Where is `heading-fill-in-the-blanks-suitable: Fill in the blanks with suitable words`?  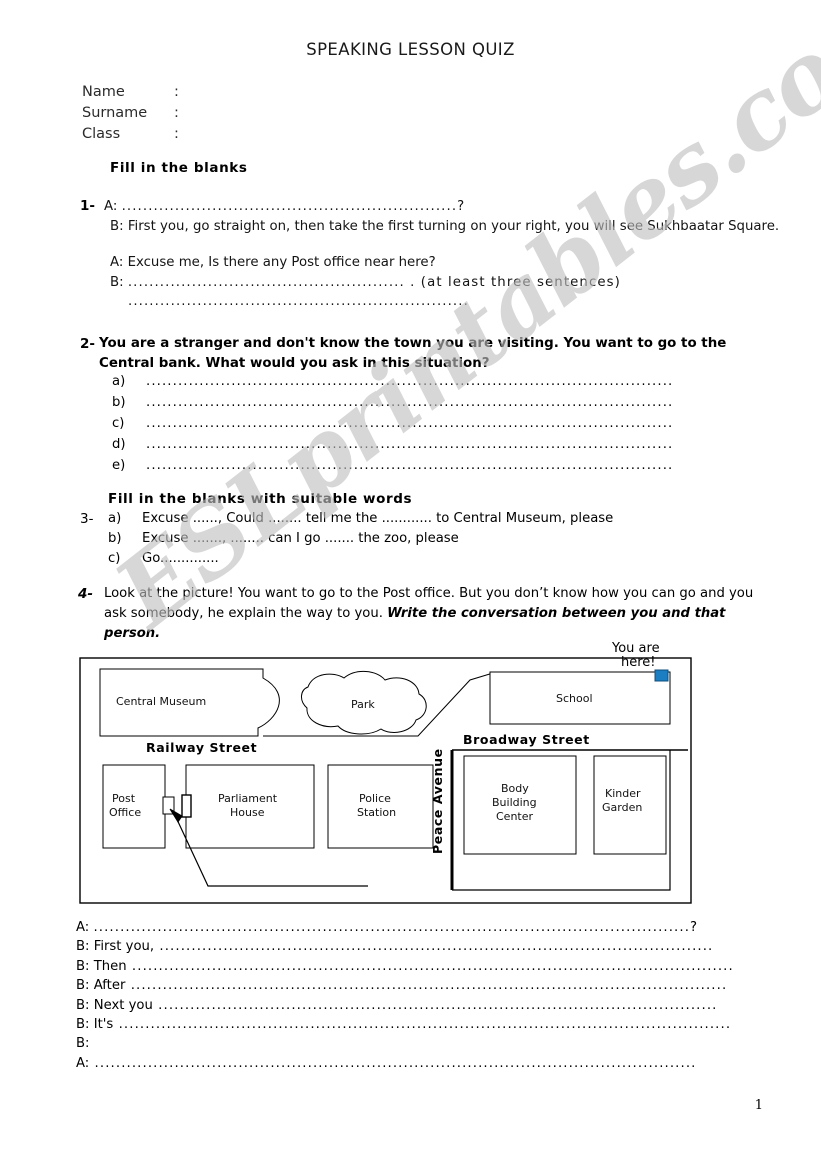
heading-fill-in-the-blanks-suitable: Fill in the blanks with suitable words is located at coordinates (260, 499).